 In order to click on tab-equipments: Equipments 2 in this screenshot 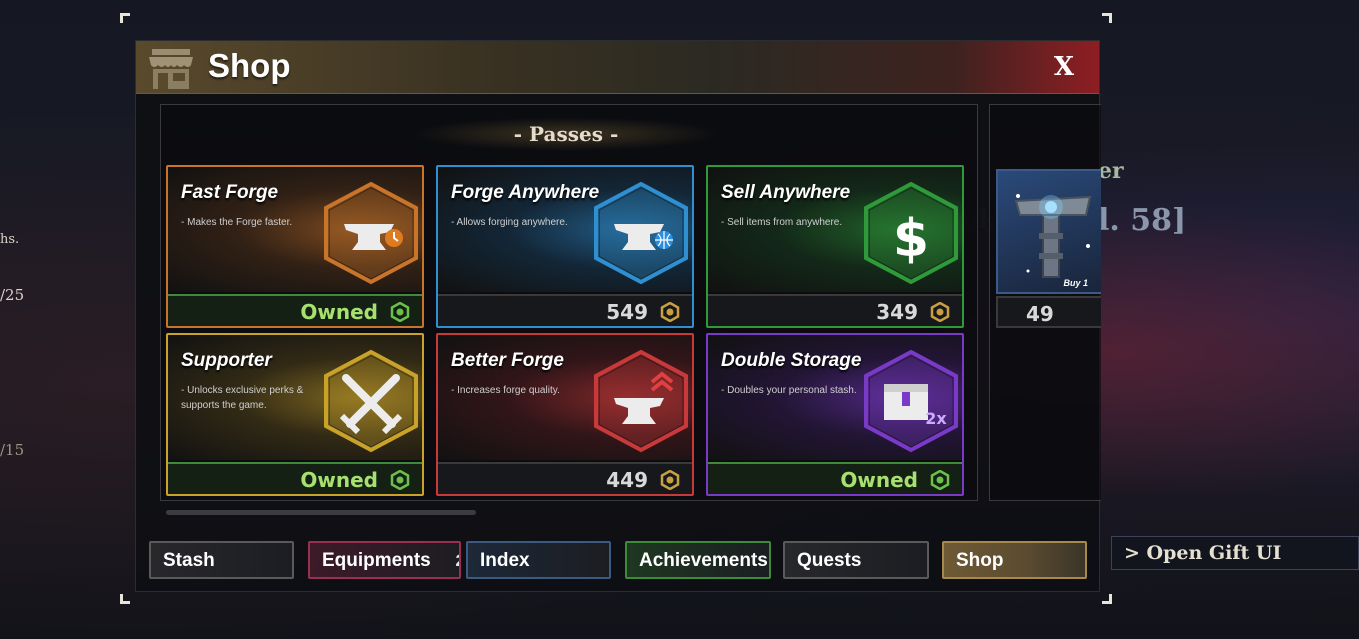, I will do `click(384, 560)`.